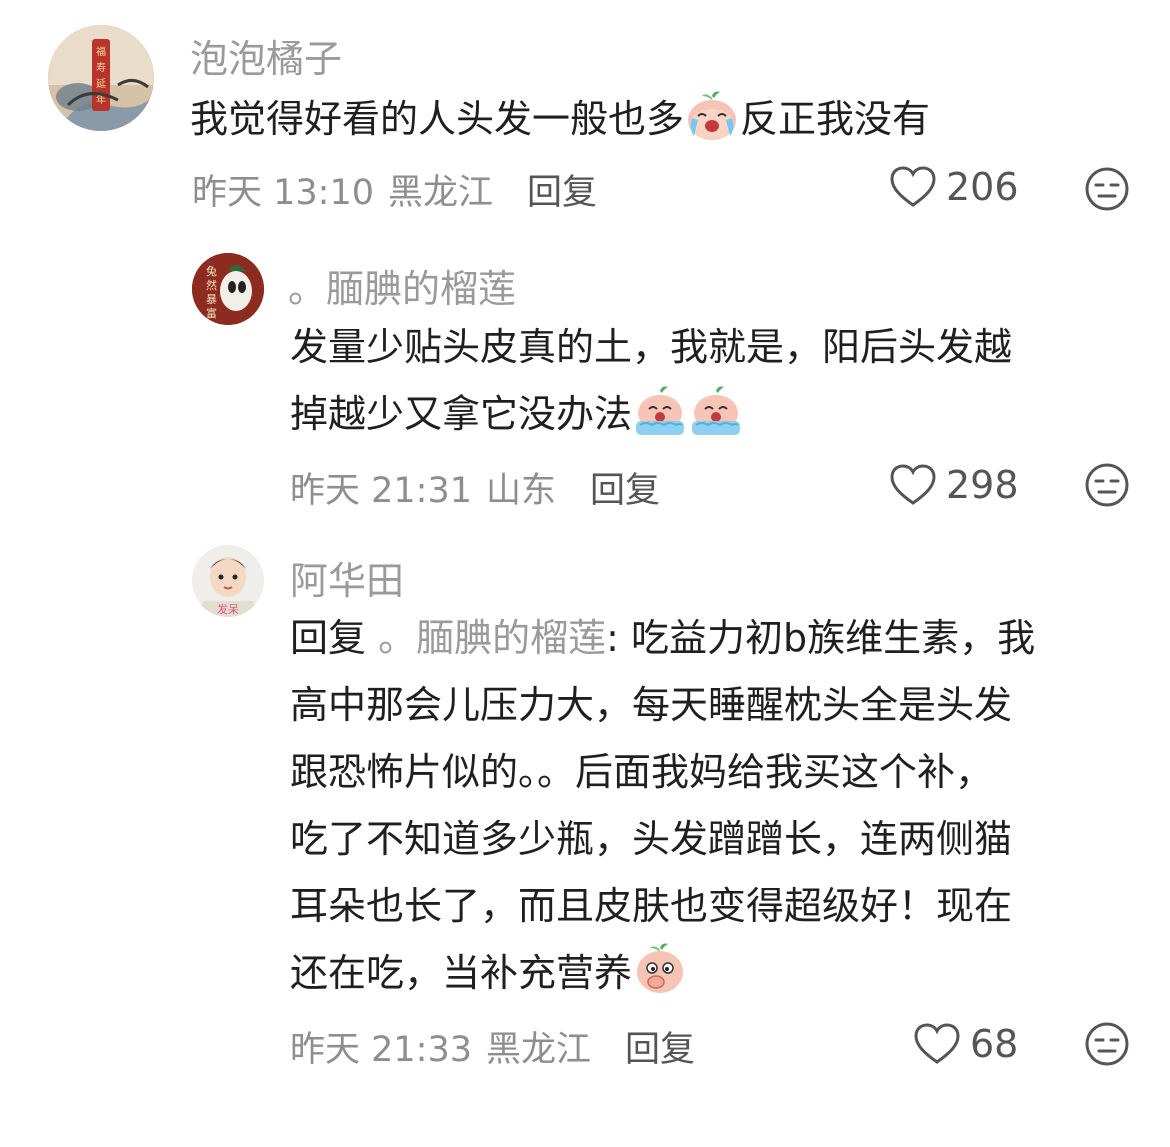  I want to click on svg-text: 寿, so click(101, 67).